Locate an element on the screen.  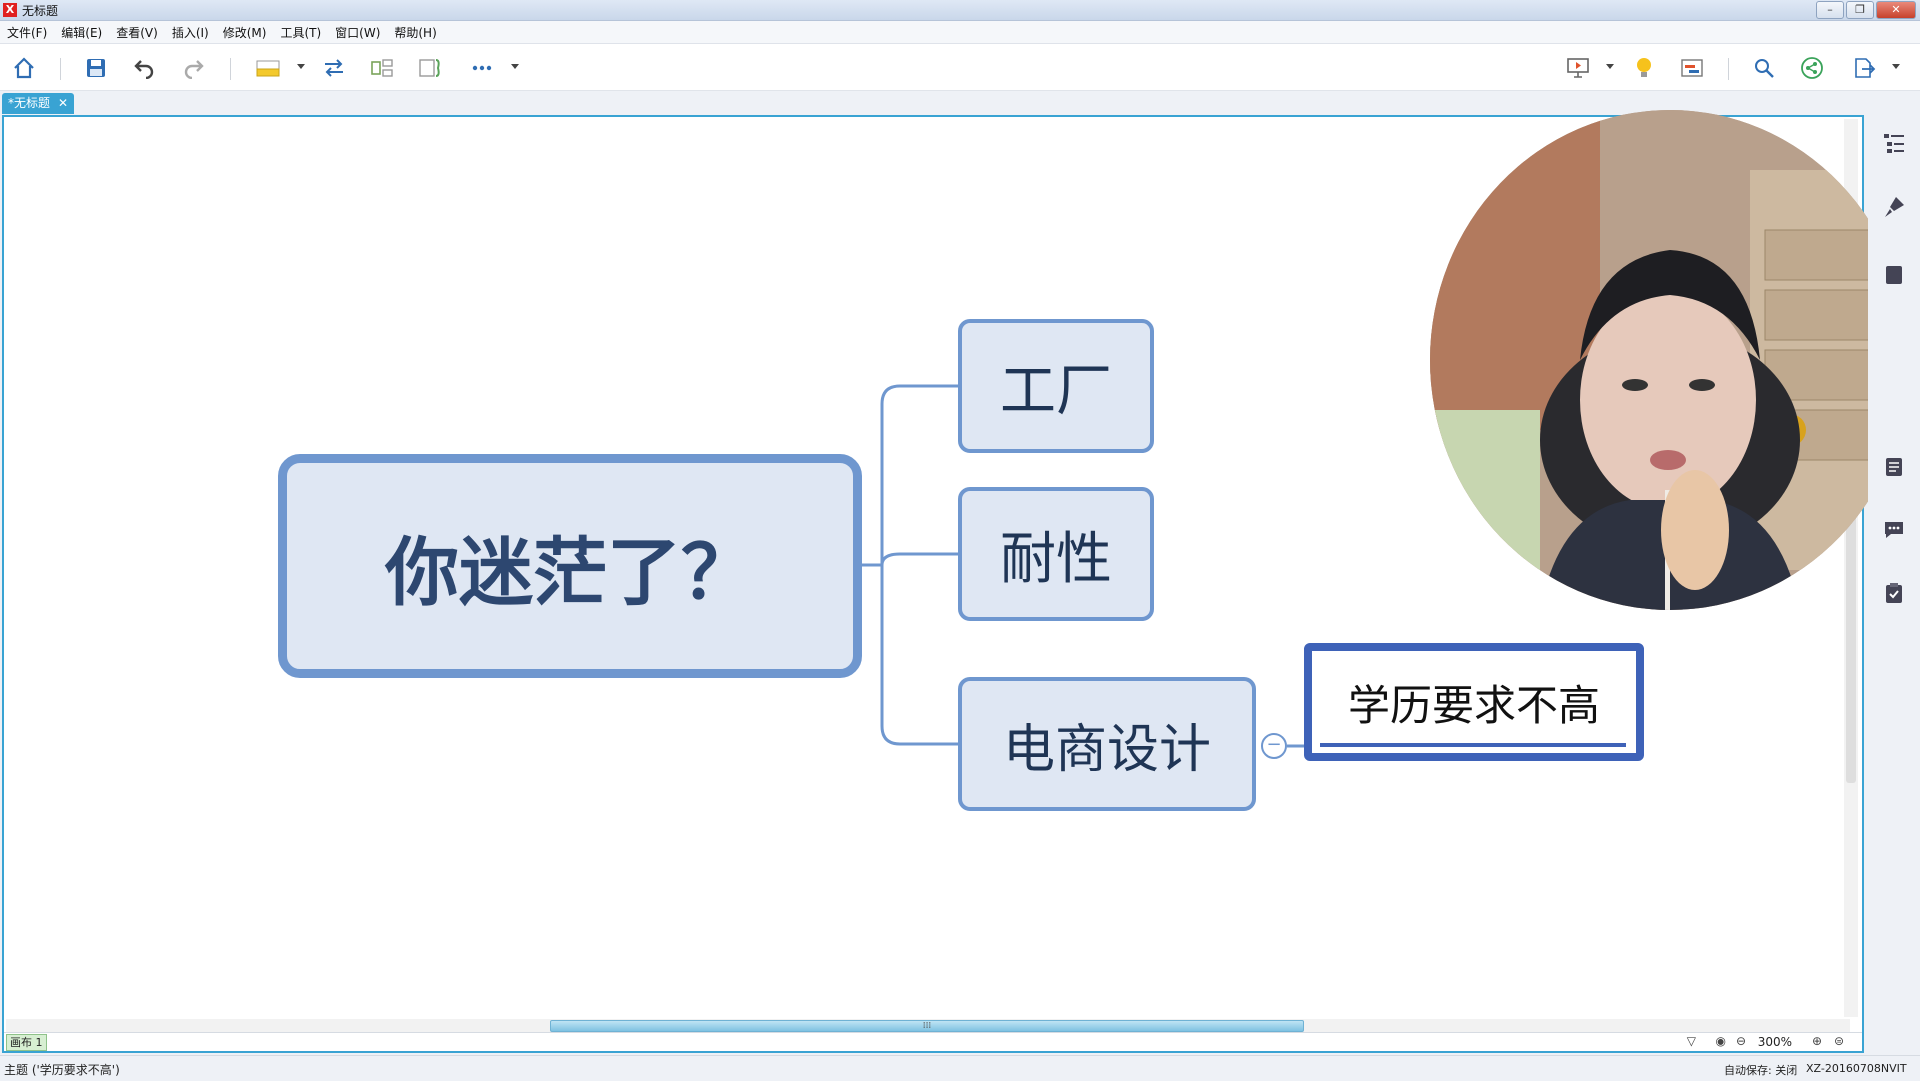
topic-label: 电商设计 is located at coordinates (1106, 749).